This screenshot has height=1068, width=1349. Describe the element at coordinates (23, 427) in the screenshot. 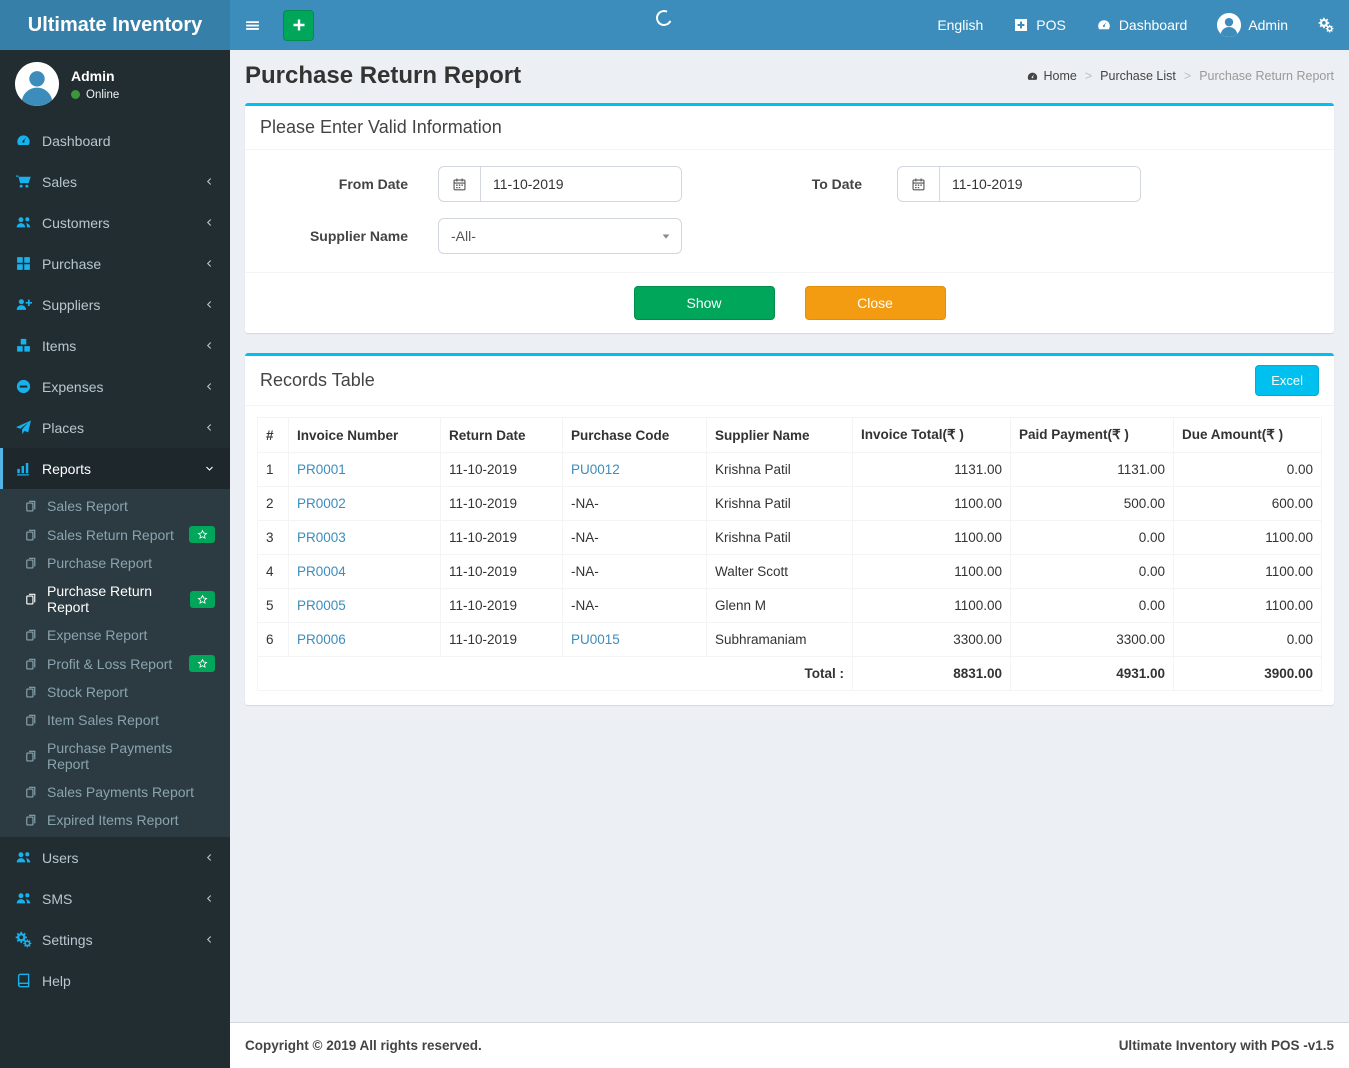

I see `paper-plane-icon` at that location.